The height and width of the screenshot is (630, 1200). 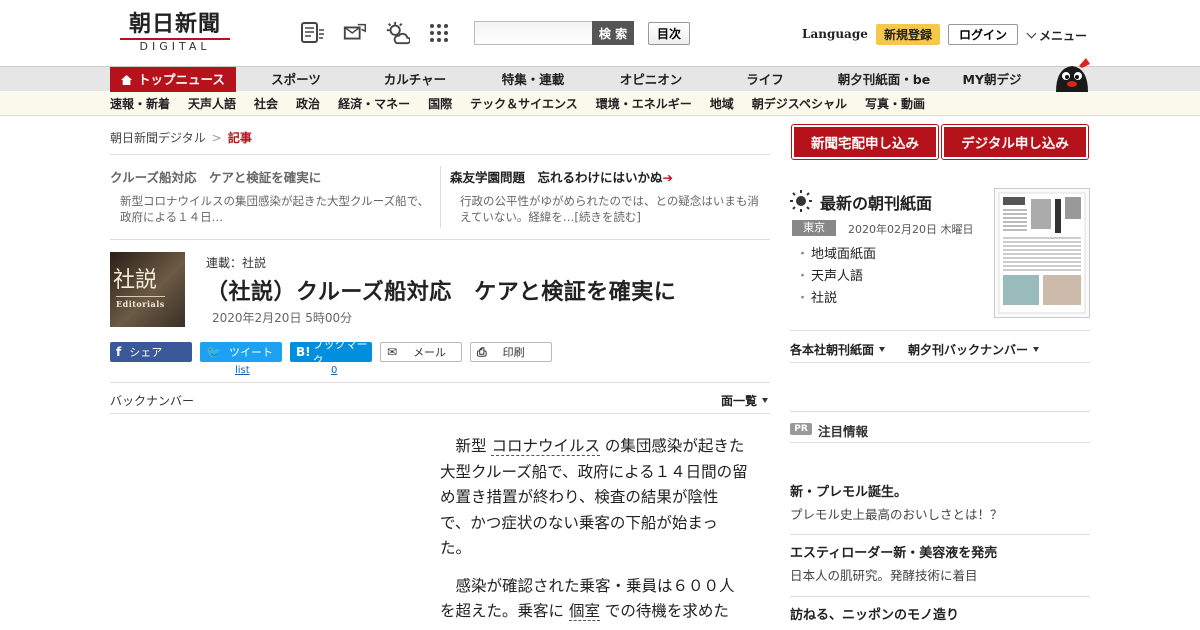 I want to click on search-button: 検 索, so click(x=613, y=33).